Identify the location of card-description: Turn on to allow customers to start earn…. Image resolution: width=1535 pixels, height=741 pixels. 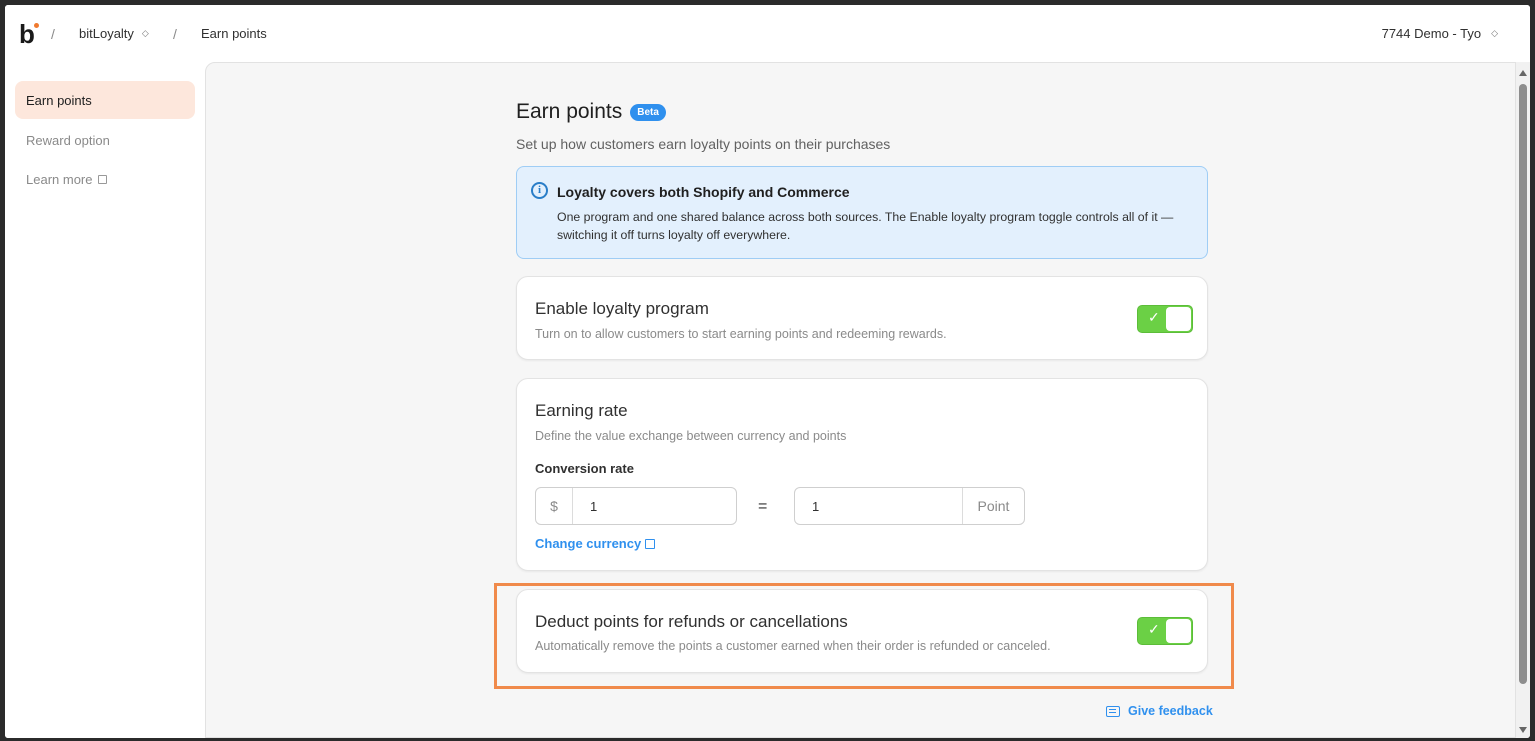
(741, 334).